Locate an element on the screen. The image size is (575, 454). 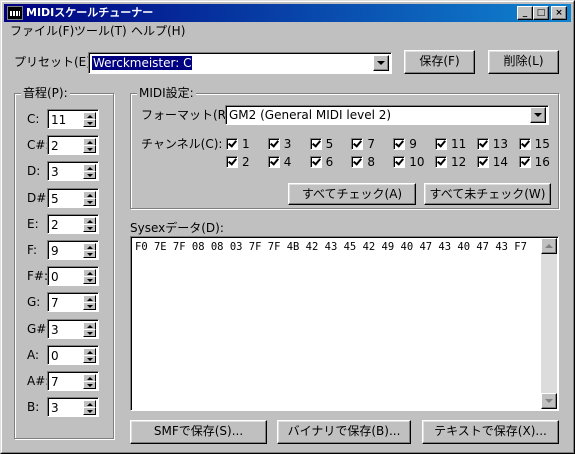
scroll-down-icon is located at coordinates (549, 401).